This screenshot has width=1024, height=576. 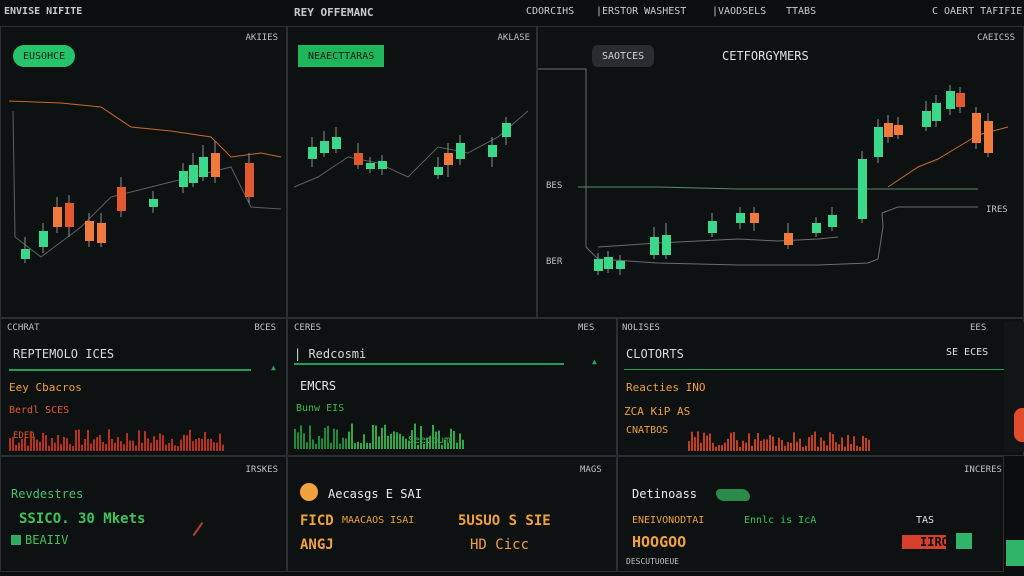 I want to click on nav-right-label: C OAERT TAFIFIE, so click(x=977, y=11).